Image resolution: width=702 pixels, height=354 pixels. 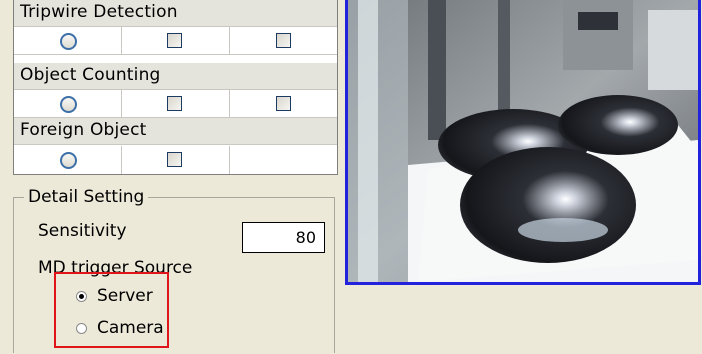 I want to click on sensitivity-input, so click(x=283, y=237).